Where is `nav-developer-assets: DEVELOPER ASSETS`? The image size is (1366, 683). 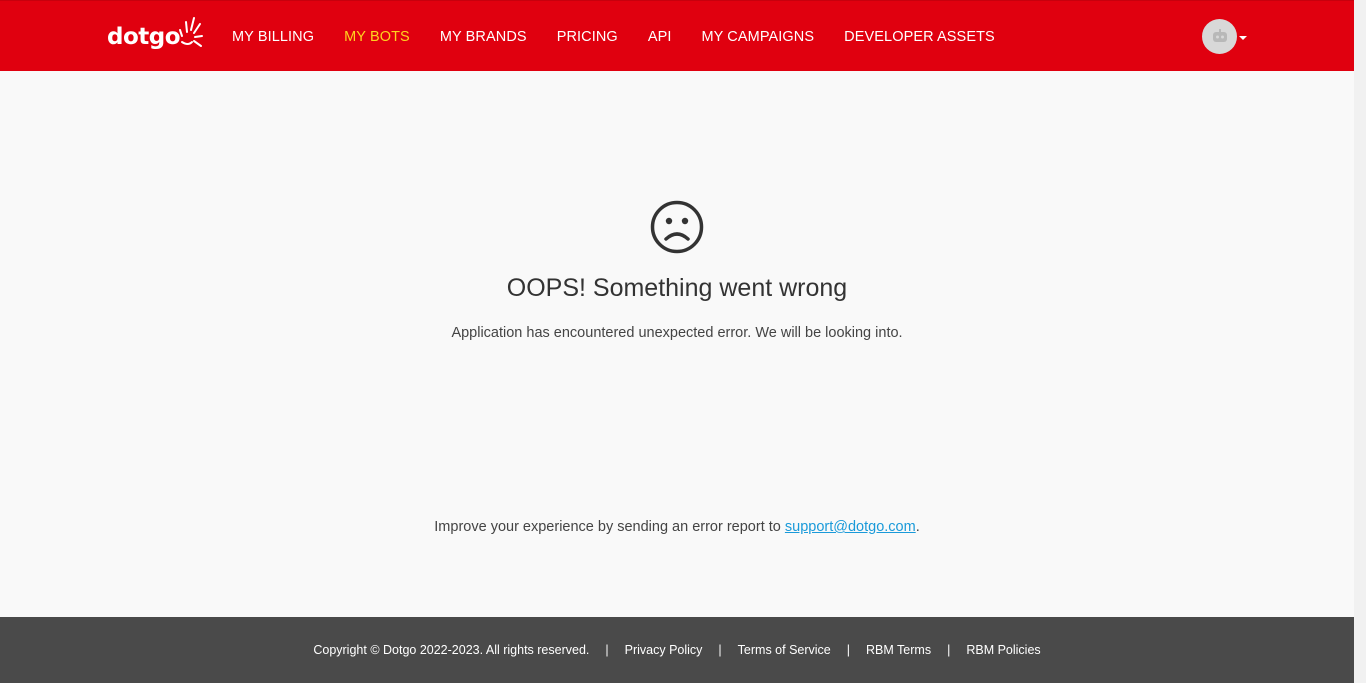 nav-developer-assets: DEVELOPER ASSETS is located at coordinates (919, 37).